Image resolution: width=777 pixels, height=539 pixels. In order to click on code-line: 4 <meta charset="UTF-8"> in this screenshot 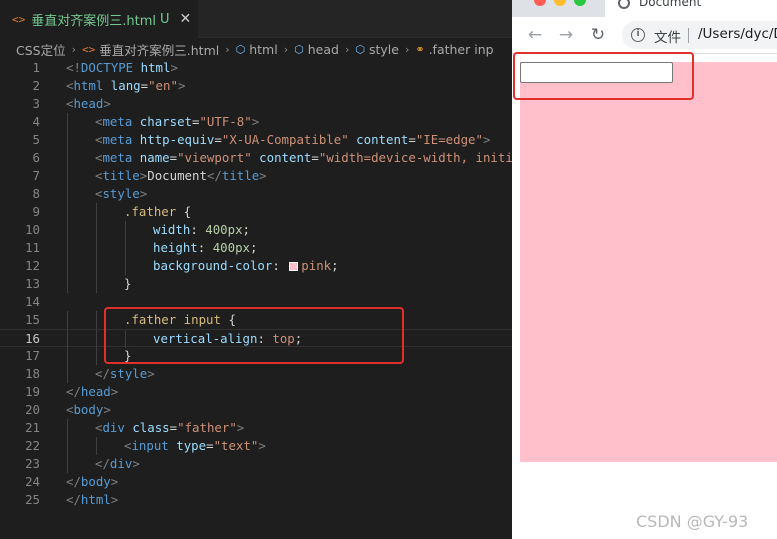, I will do `click(256, 122)`.